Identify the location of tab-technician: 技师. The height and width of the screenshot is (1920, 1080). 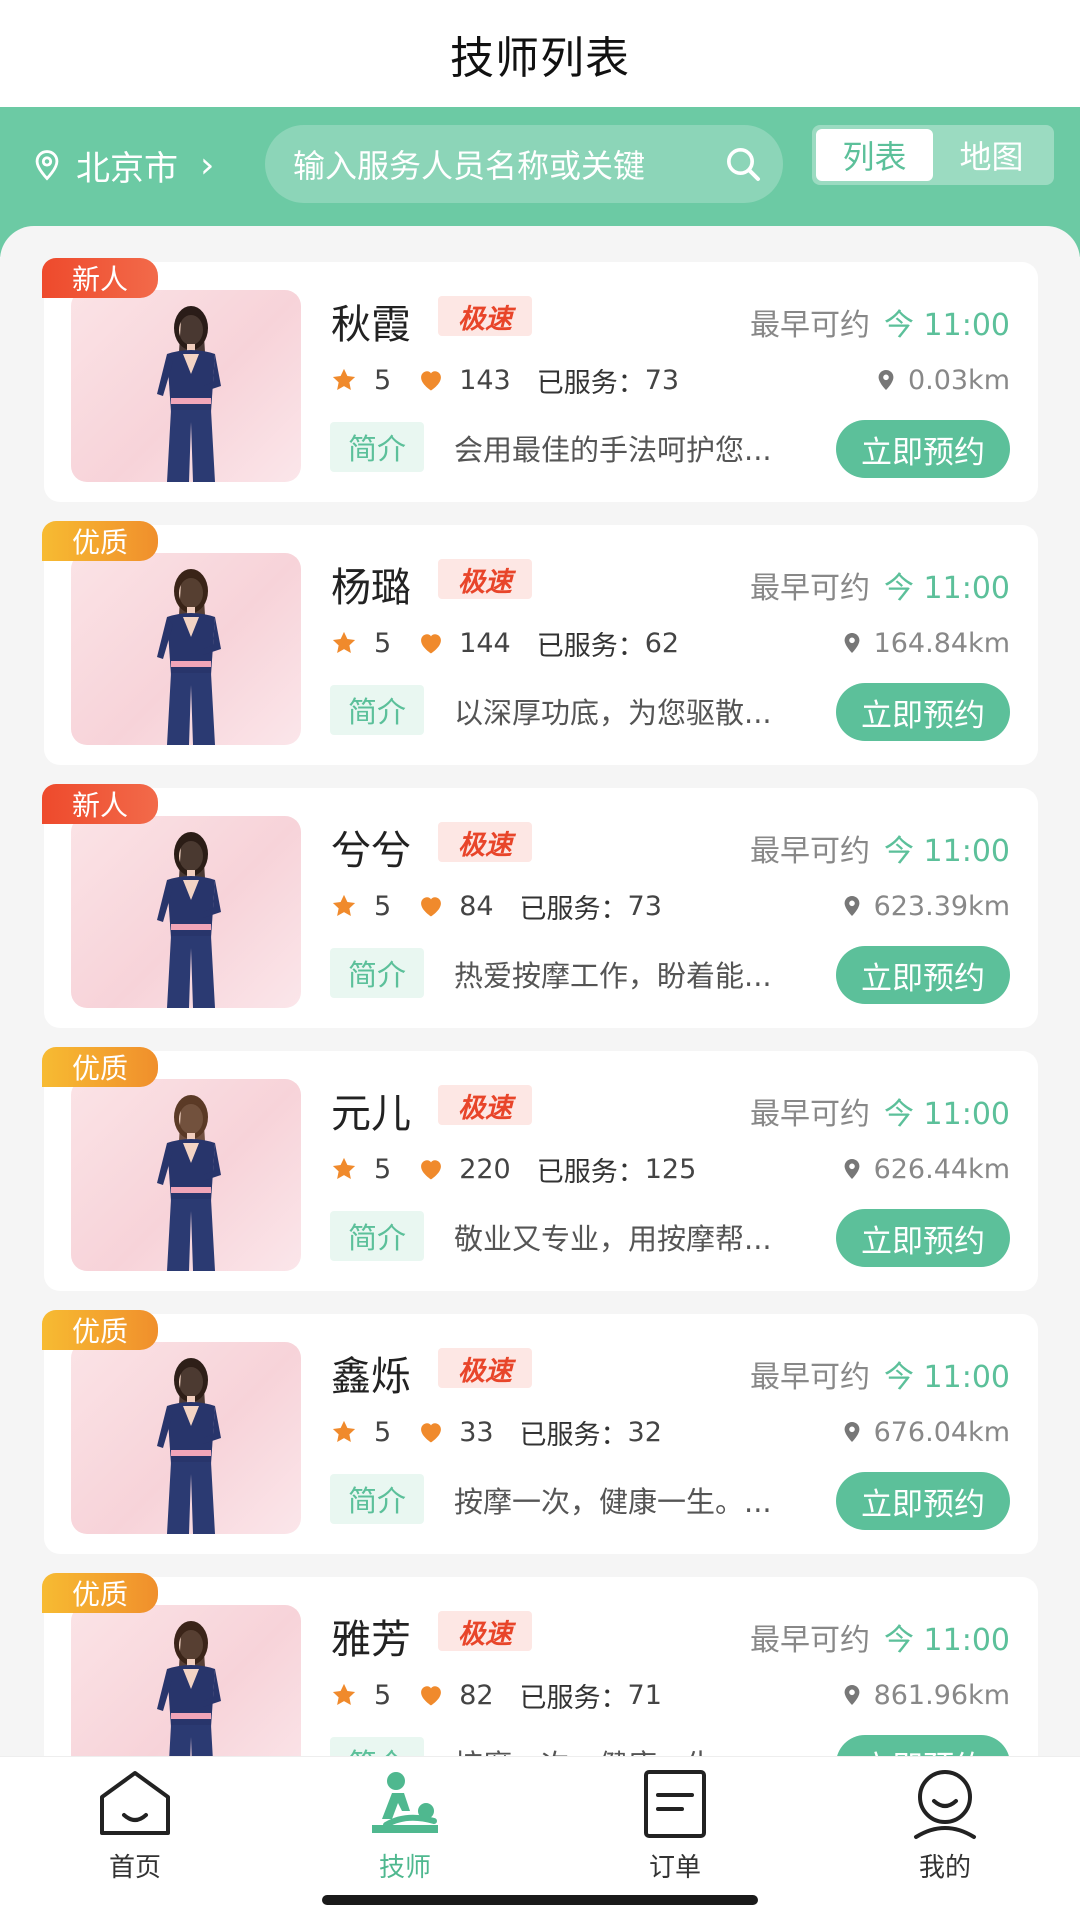
(405, 1827).